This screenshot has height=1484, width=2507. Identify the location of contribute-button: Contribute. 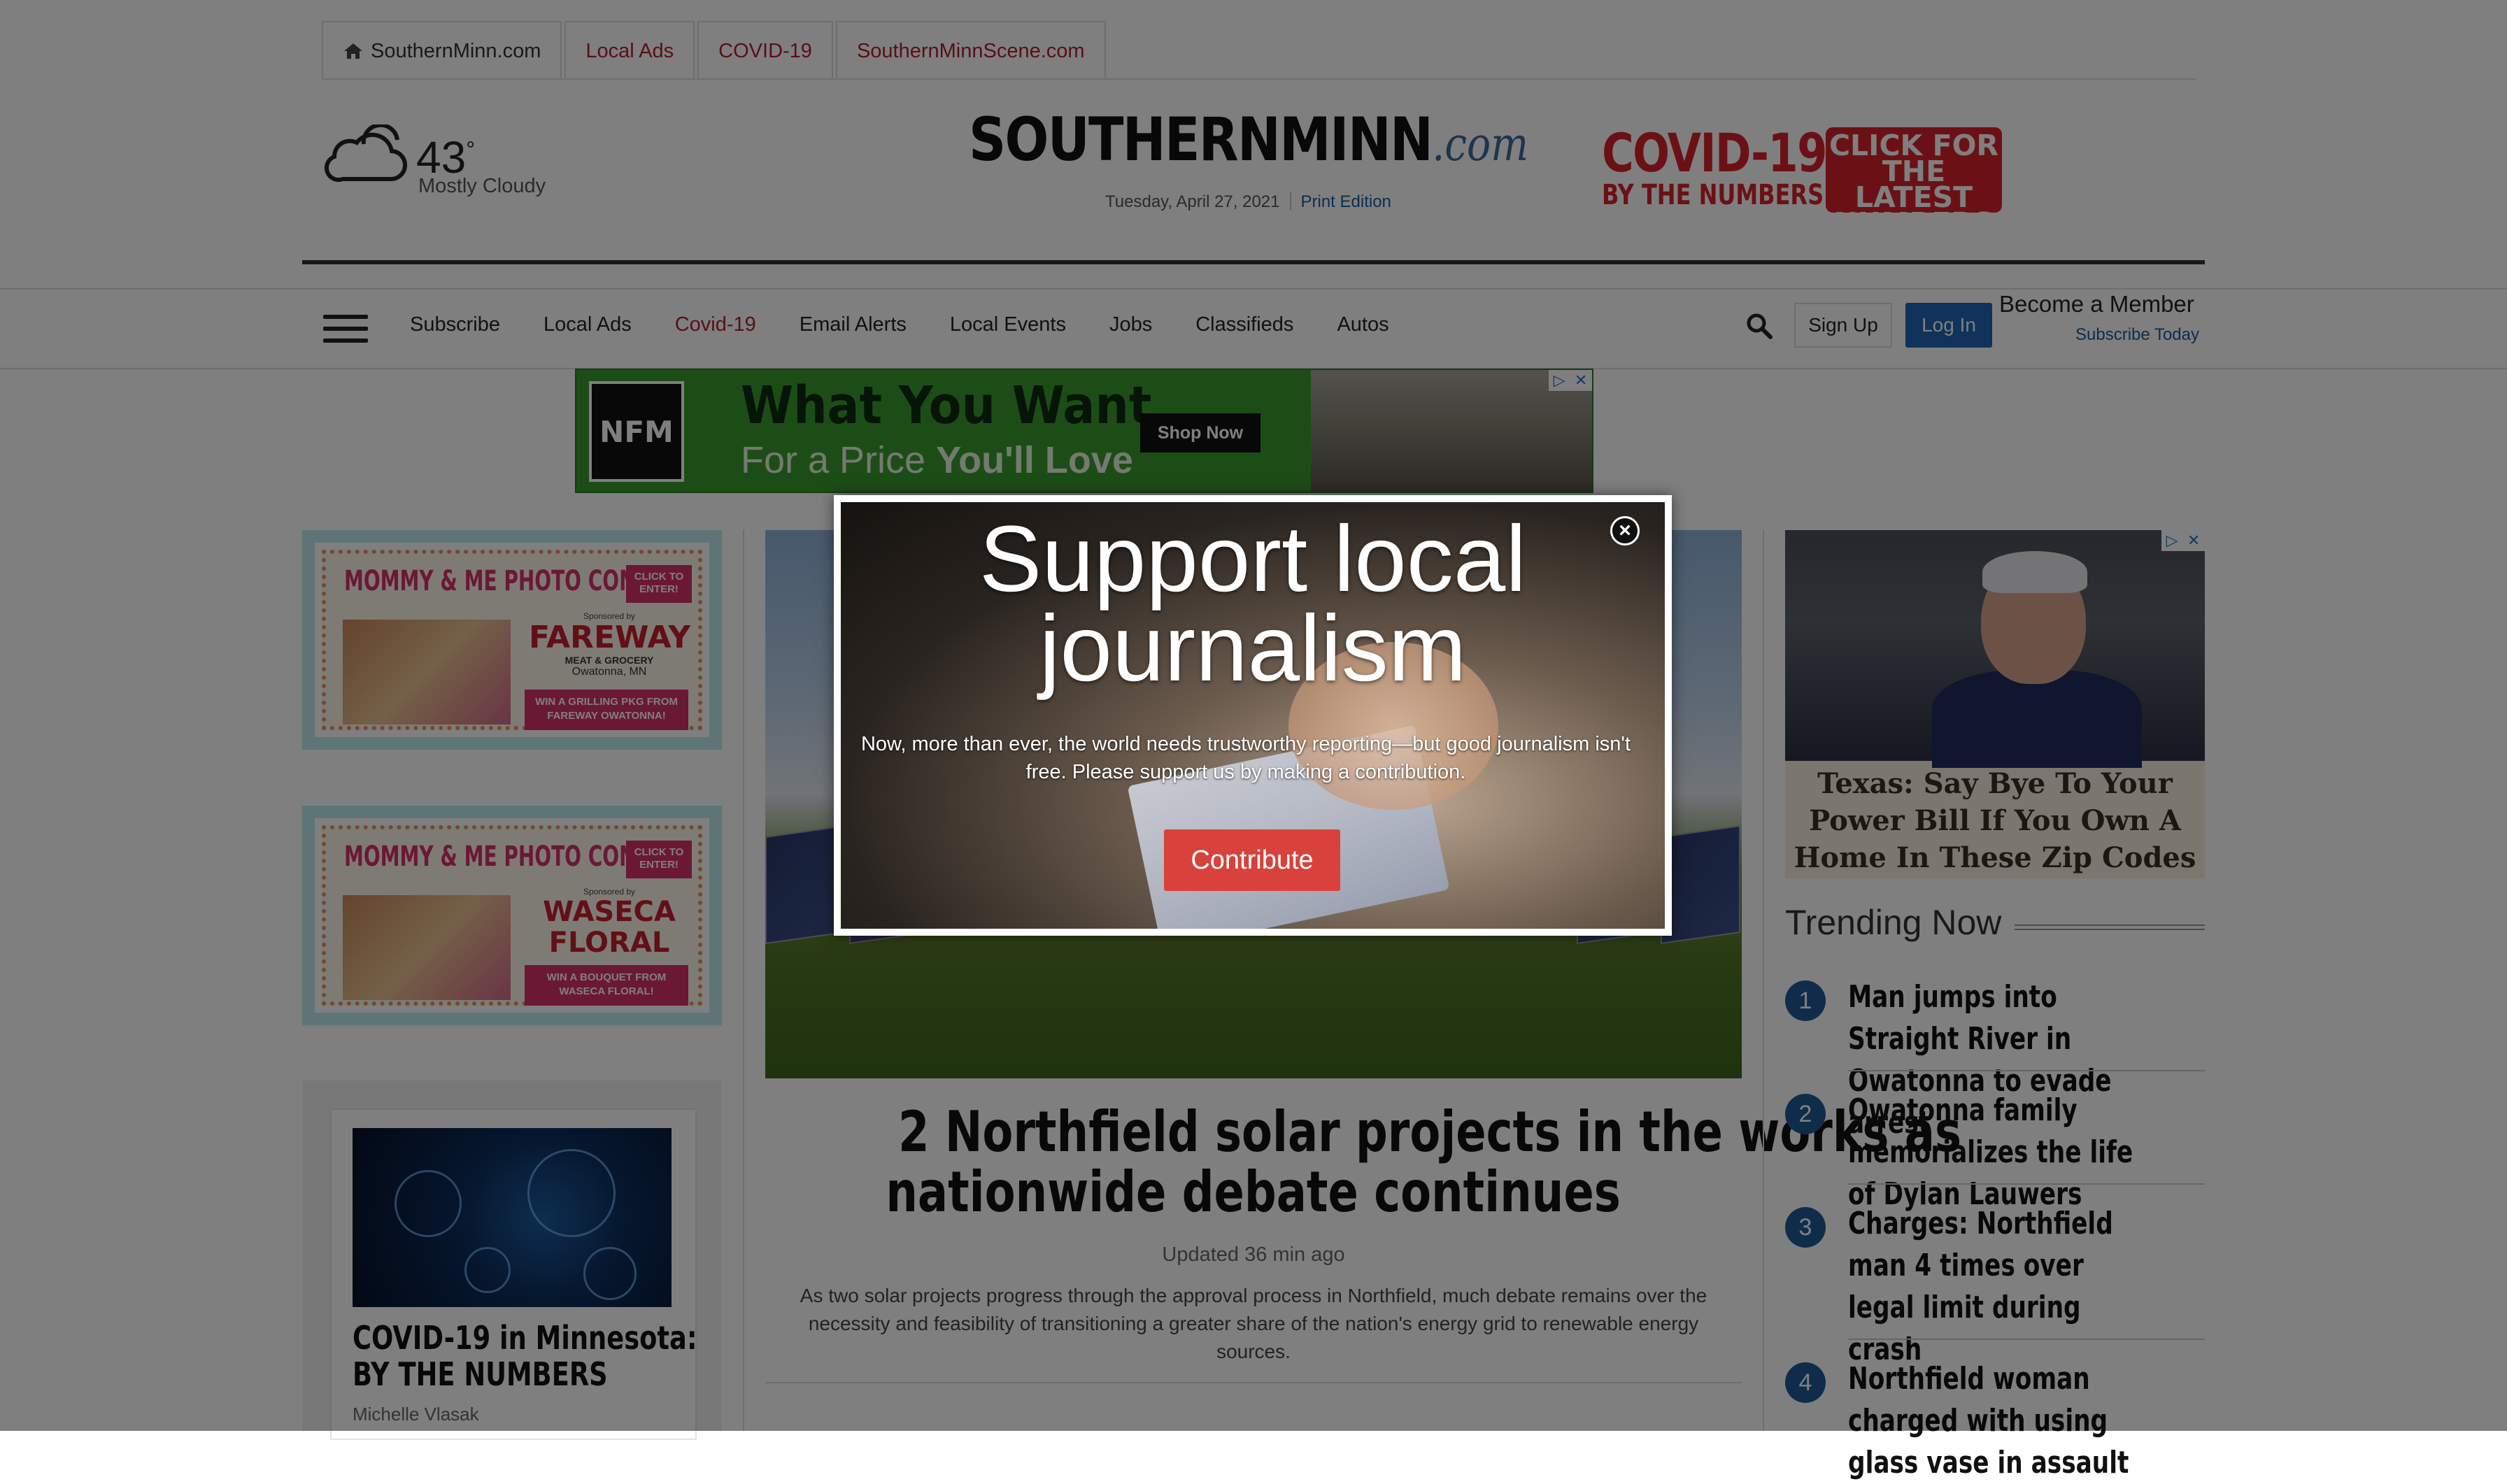
(1252, 860).